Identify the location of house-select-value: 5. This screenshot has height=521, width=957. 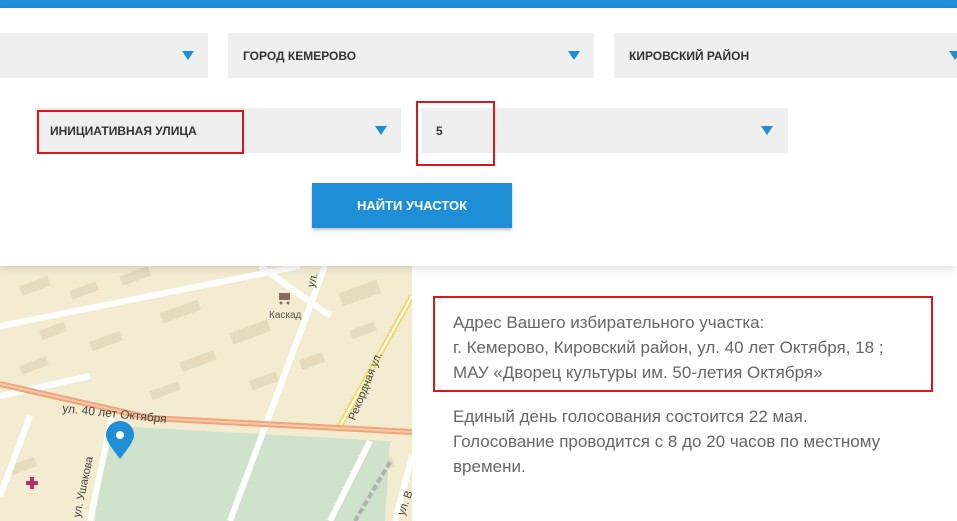
(439, 130).